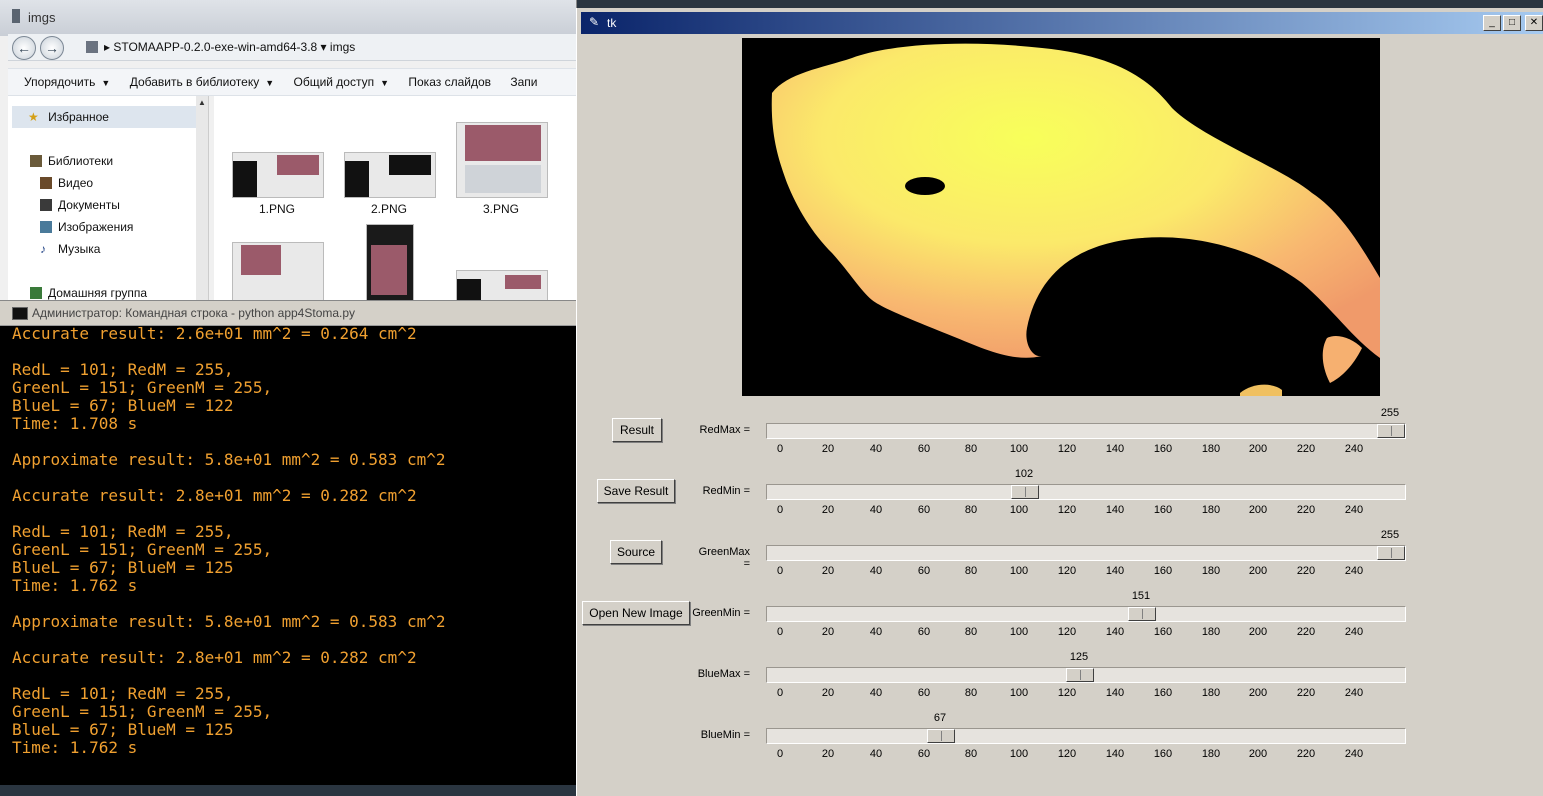 The width and height of the screenshot is (1543, 796). Describe the element at coordinates (79, 249) in the screenshot. I see `nav-music-label: Музыка` at that location.